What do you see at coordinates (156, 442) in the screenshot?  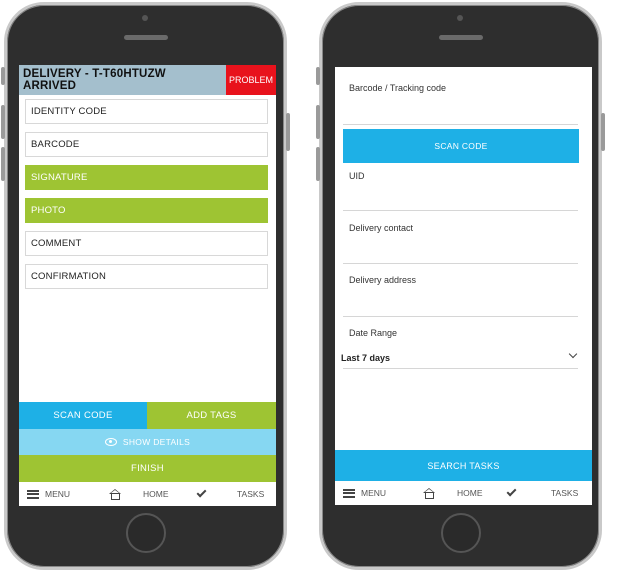 I see `show-details-label: SHOW DETAILS` at bounding box center [156, 442].